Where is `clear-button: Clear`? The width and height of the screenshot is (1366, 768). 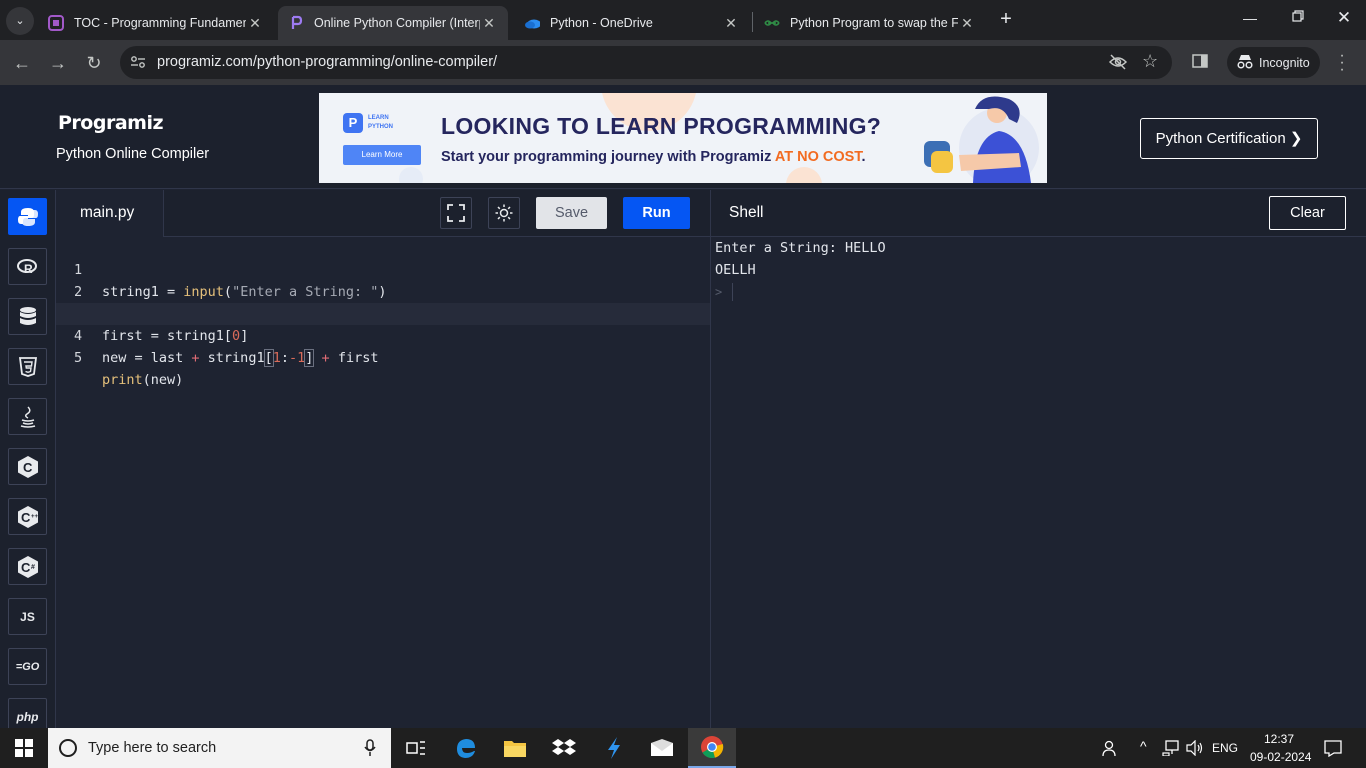
clear-button: Clear is located at coordinates (1307, 213).